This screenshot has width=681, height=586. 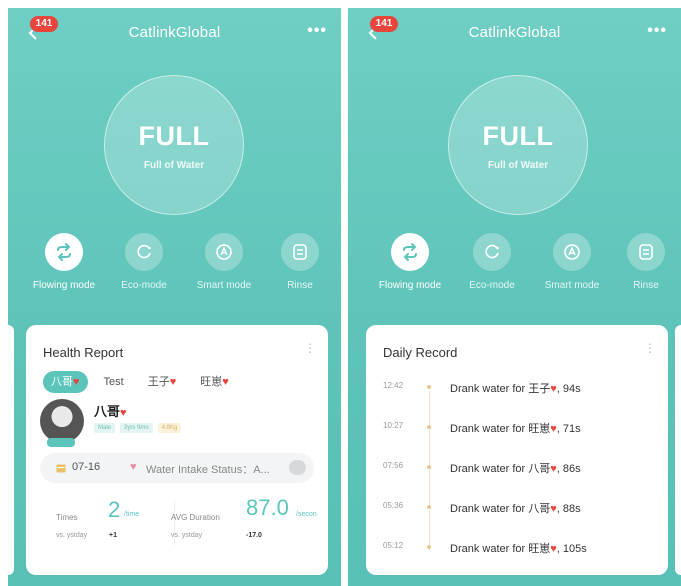 I want to click on record-text: Drank water for 旺崽♥, 71s, so click(x=515, y=429).